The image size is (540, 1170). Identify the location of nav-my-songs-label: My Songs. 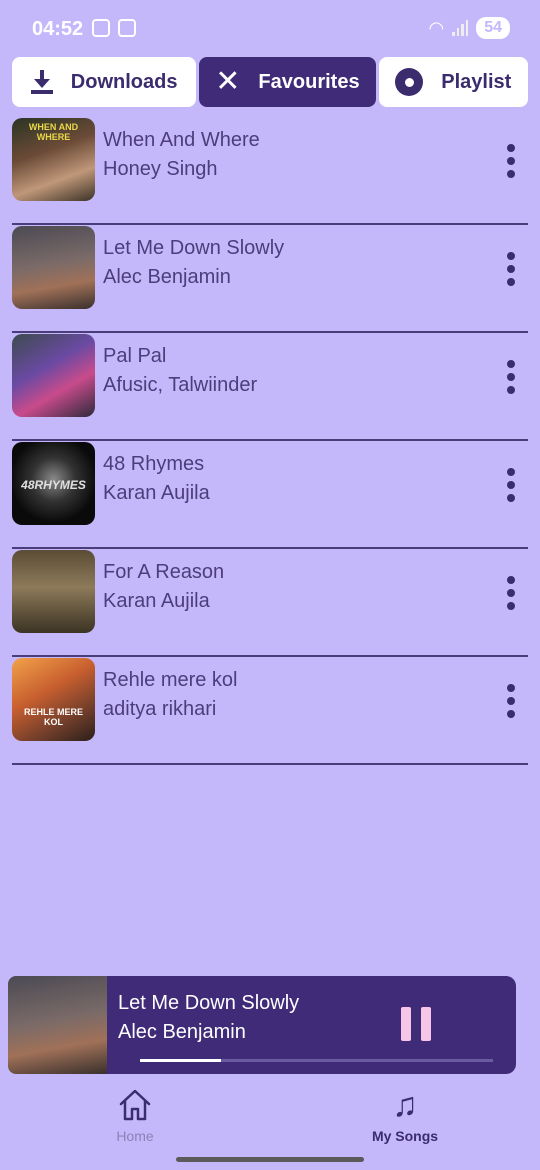
(405, 1136).